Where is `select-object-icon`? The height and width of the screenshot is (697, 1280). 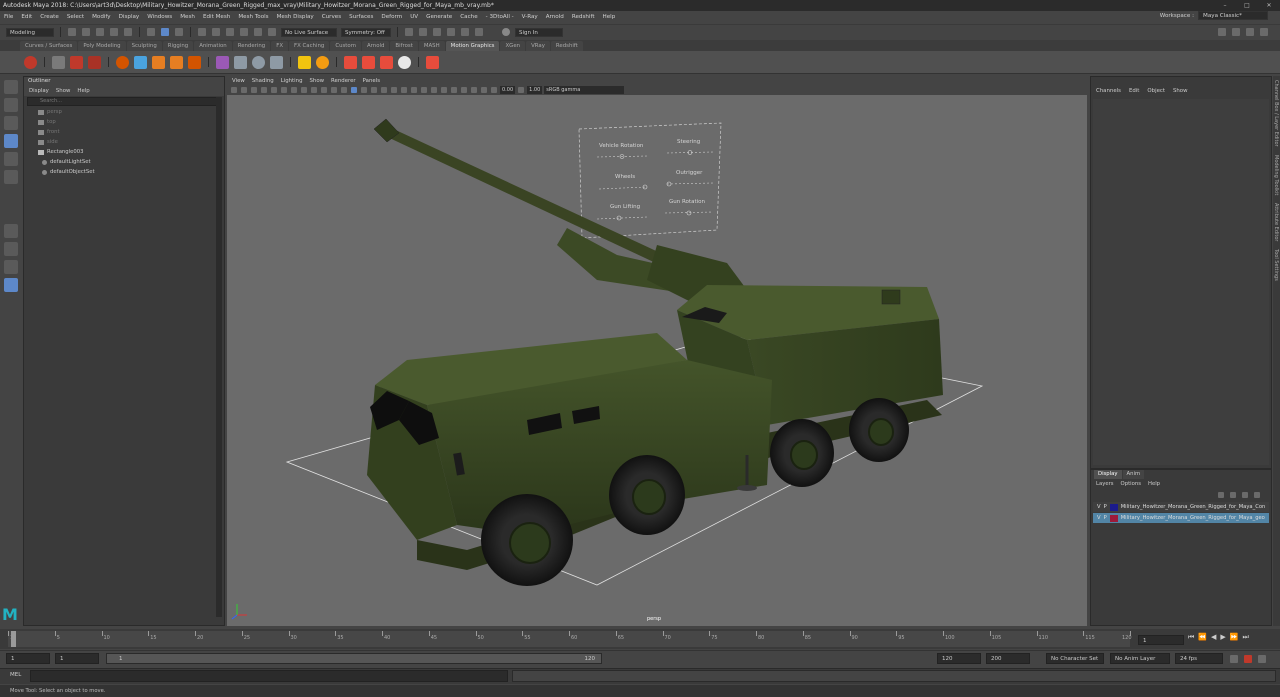
select-object-icon is located at coordinates (165, 32).